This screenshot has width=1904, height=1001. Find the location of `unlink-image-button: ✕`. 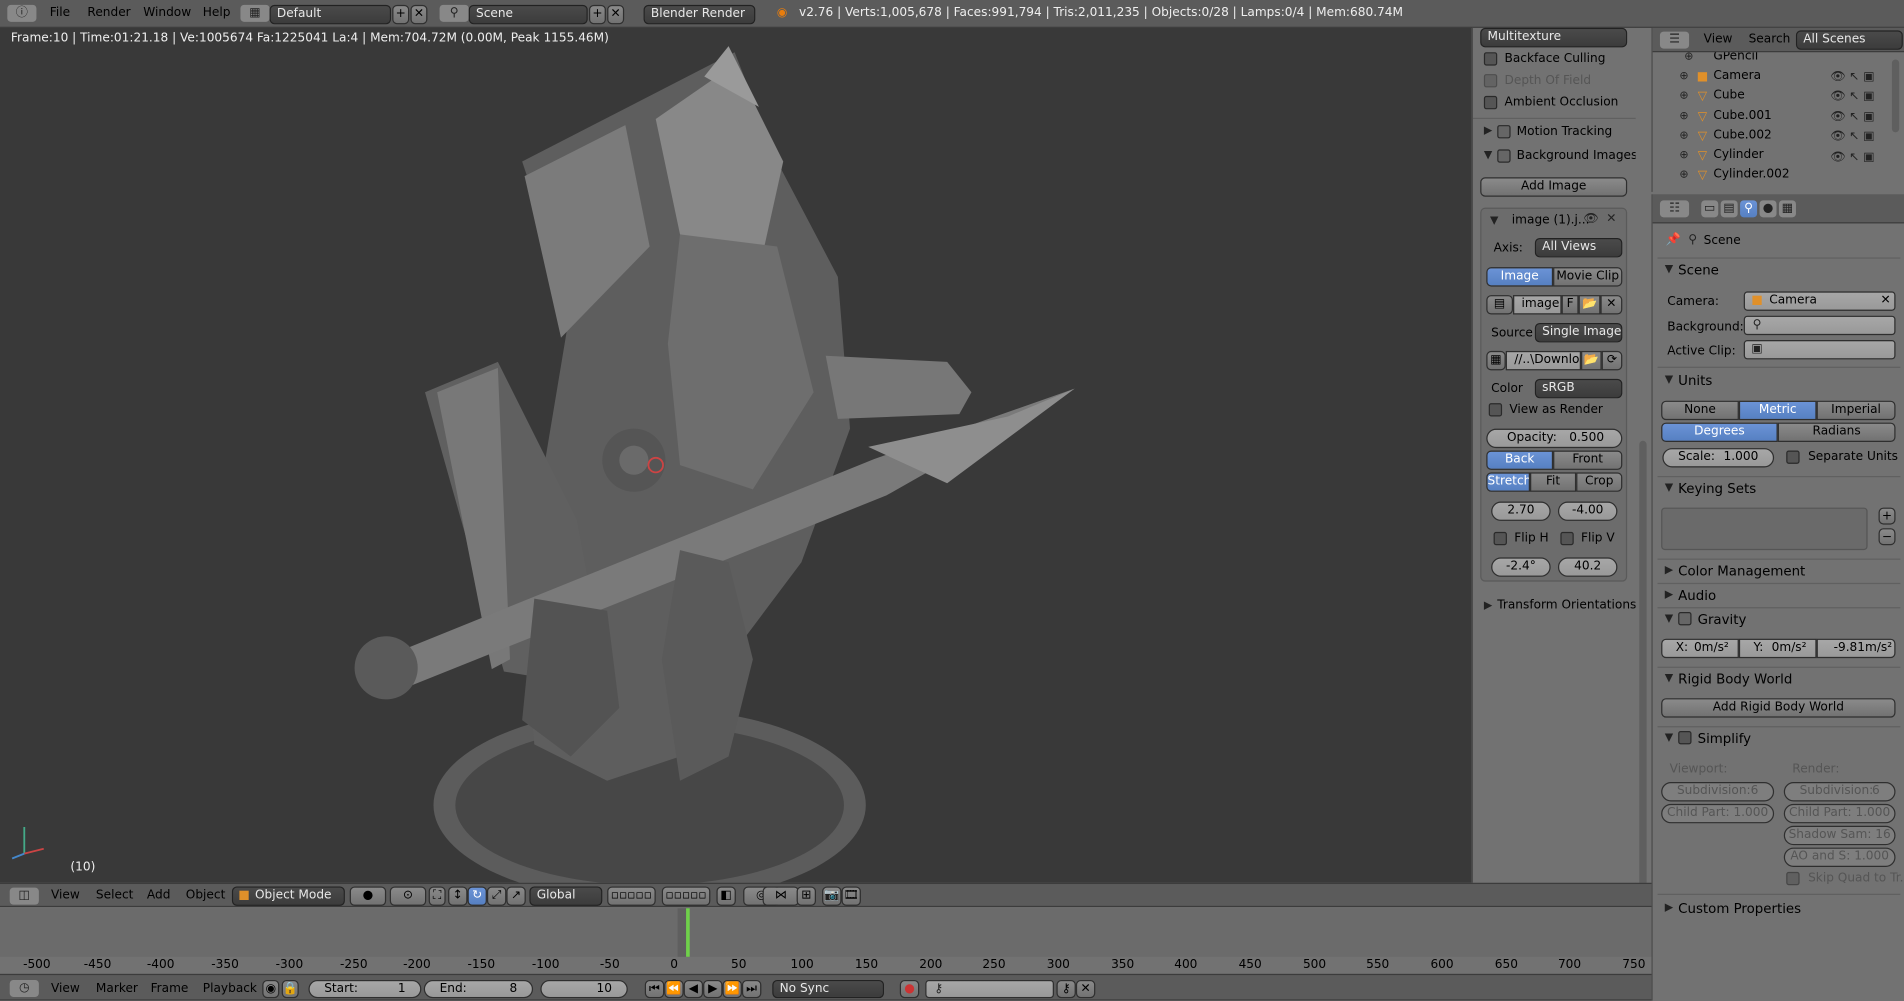

unlink-image-button: ✕ is located at coordinates (1611, 305).